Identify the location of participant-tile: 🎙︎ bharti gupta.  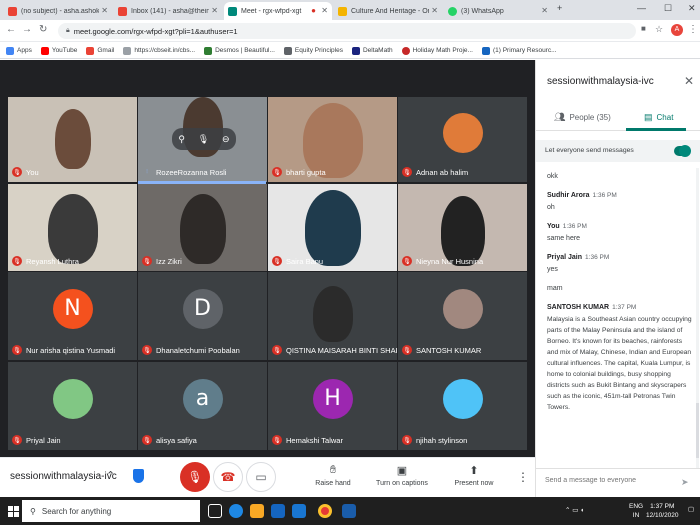
(332, 139).